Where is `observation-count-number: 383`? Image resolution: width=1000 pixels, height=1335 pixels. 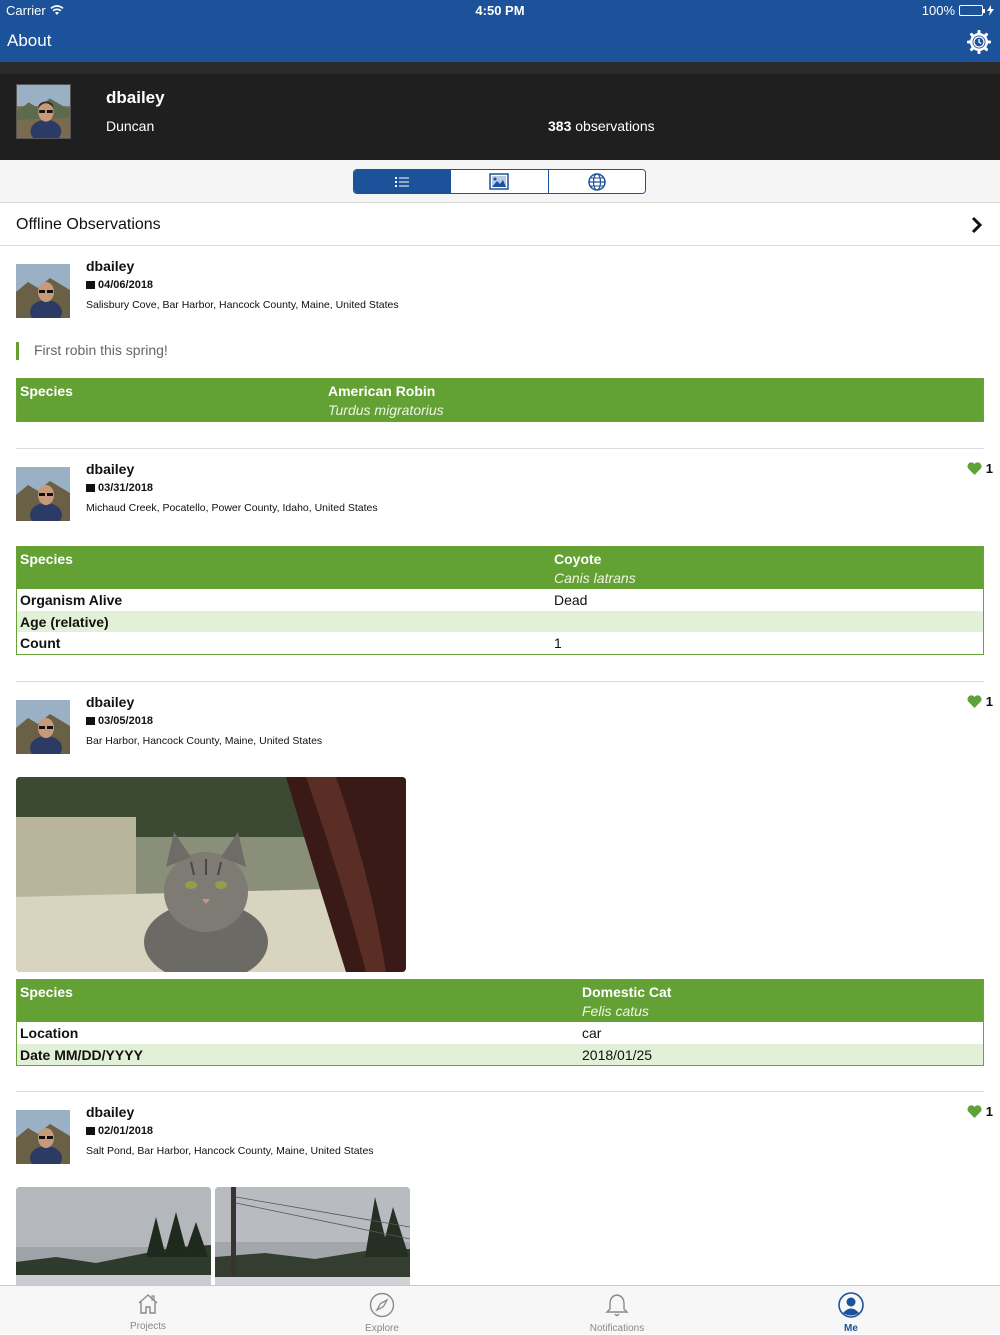
observation-count-number: 383 is located at coordinates (560, 126).